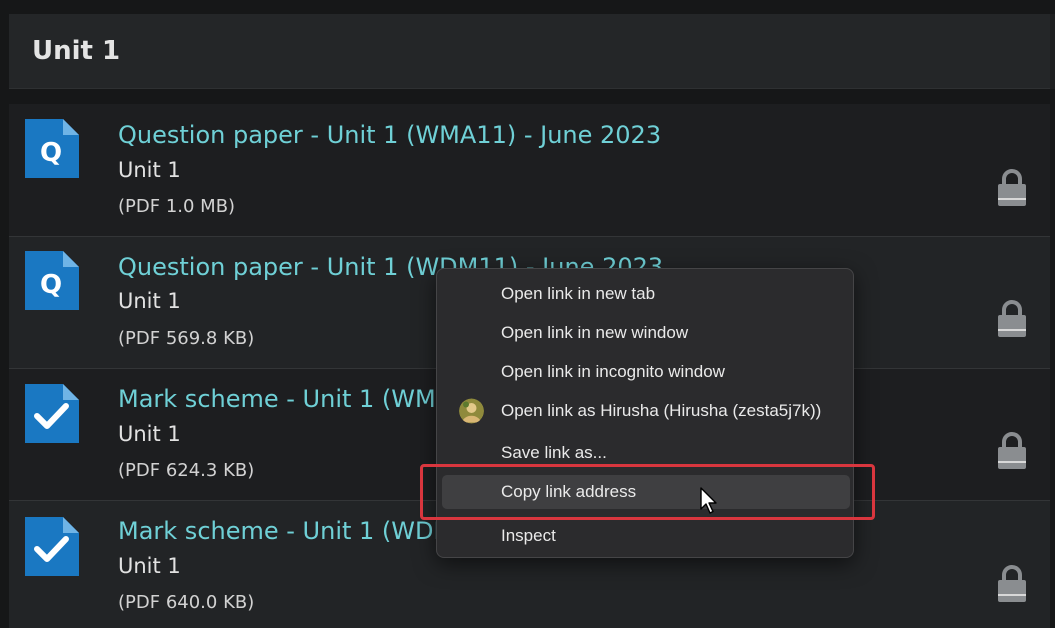  What do you see at coordinates (578, 293) in the screenshot?
I see `menu-item-label: Open link in new tab` at bounding box center [578, 293].